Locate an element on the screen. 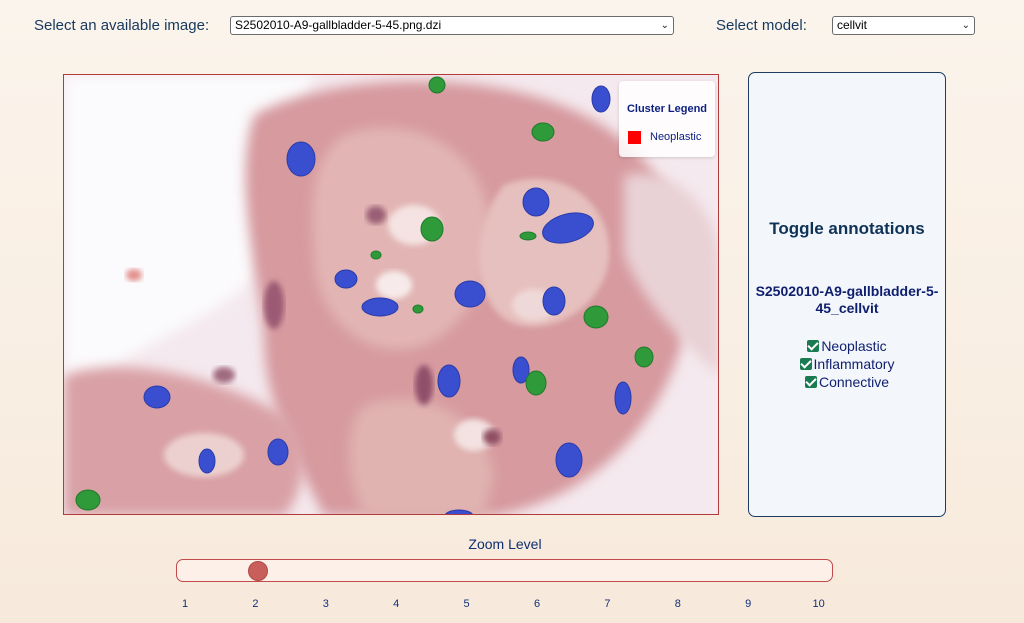 This screenshot has height=623, width=1024. zoom-tick-label: 8 is located at coordinates (677, 604).